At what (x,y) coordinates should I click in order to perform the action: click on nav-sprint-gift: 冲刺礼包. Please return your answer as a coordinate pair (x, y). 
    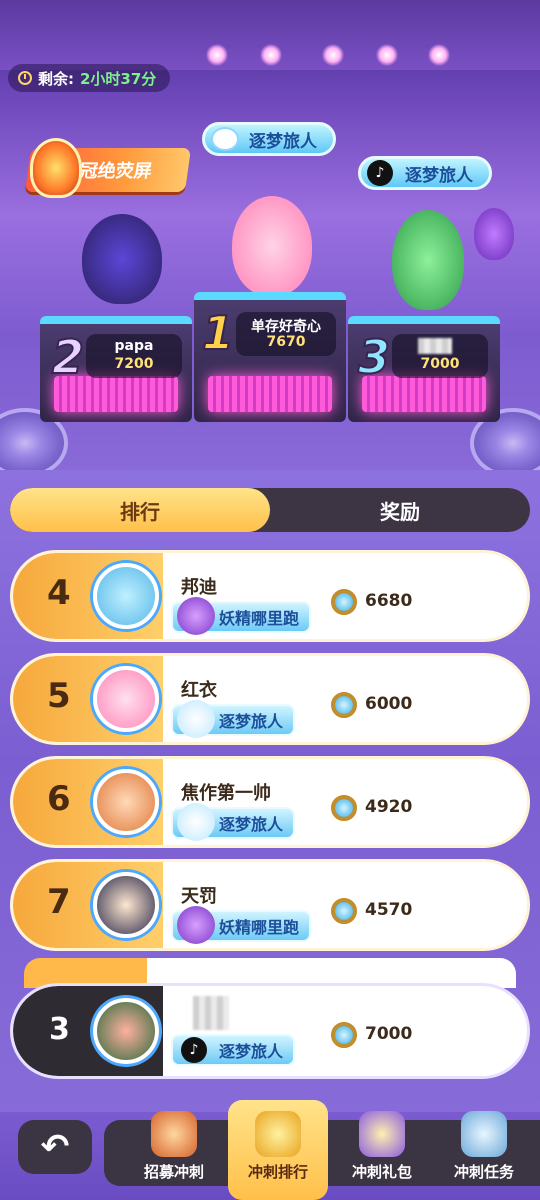
    Looking at the image, I should click on (382, 1150).